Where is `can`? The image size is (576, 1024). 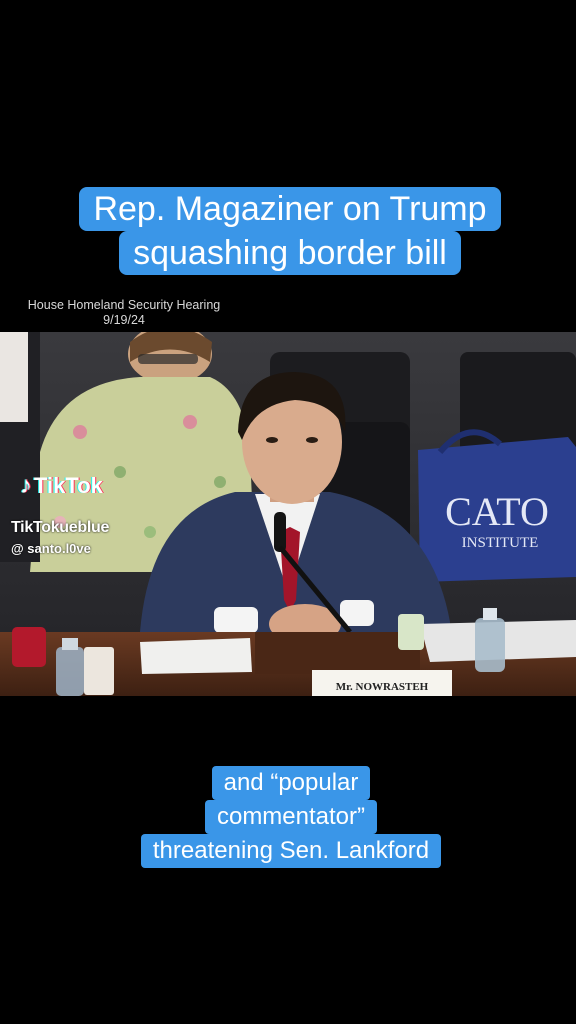 can is located at coordinates (29, 647).